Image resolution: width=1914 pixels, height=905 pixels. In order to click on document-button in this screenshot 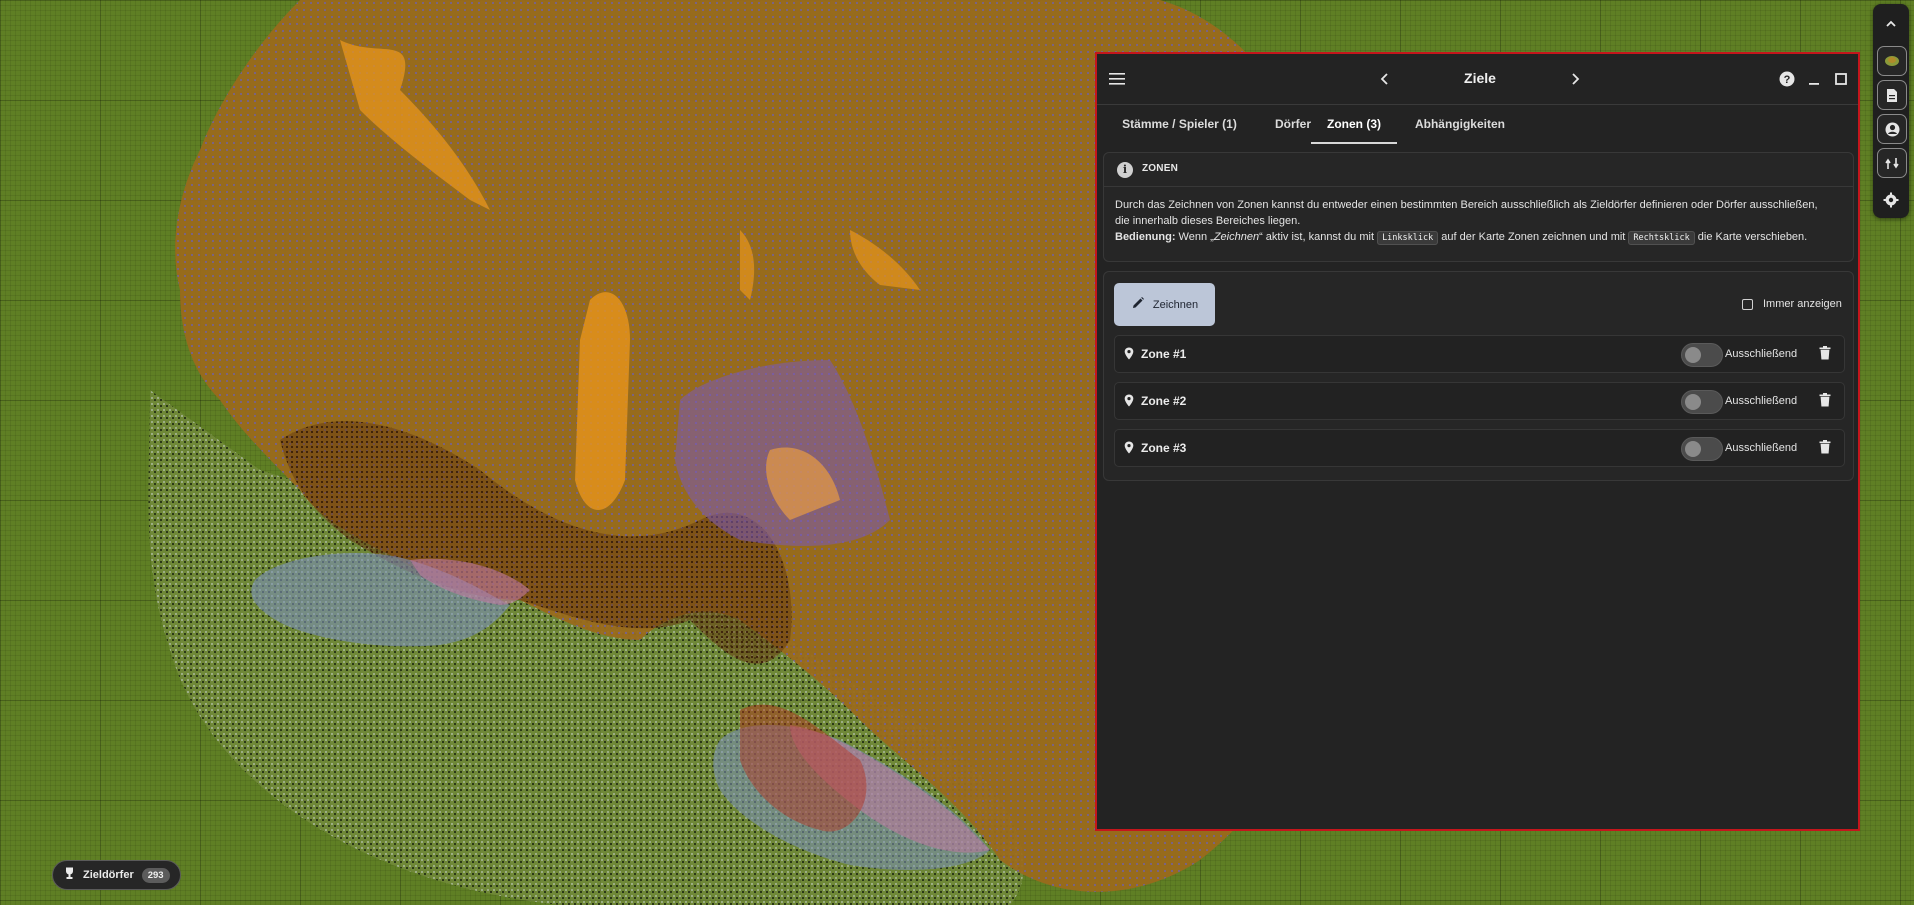, I will do `click(1892, 95)`.